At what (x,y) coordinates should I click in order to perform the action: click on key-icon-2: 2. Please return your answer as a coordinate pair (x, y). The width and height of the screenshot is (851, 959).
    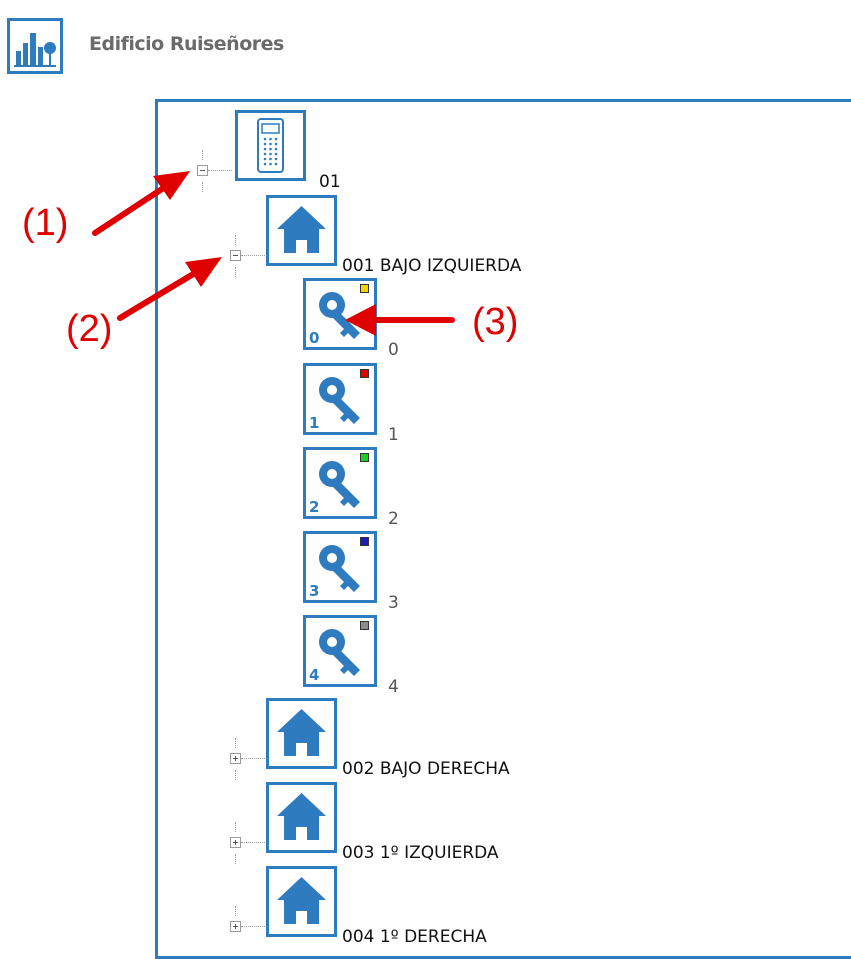
    Looking at the image, I should click on (340, 483).